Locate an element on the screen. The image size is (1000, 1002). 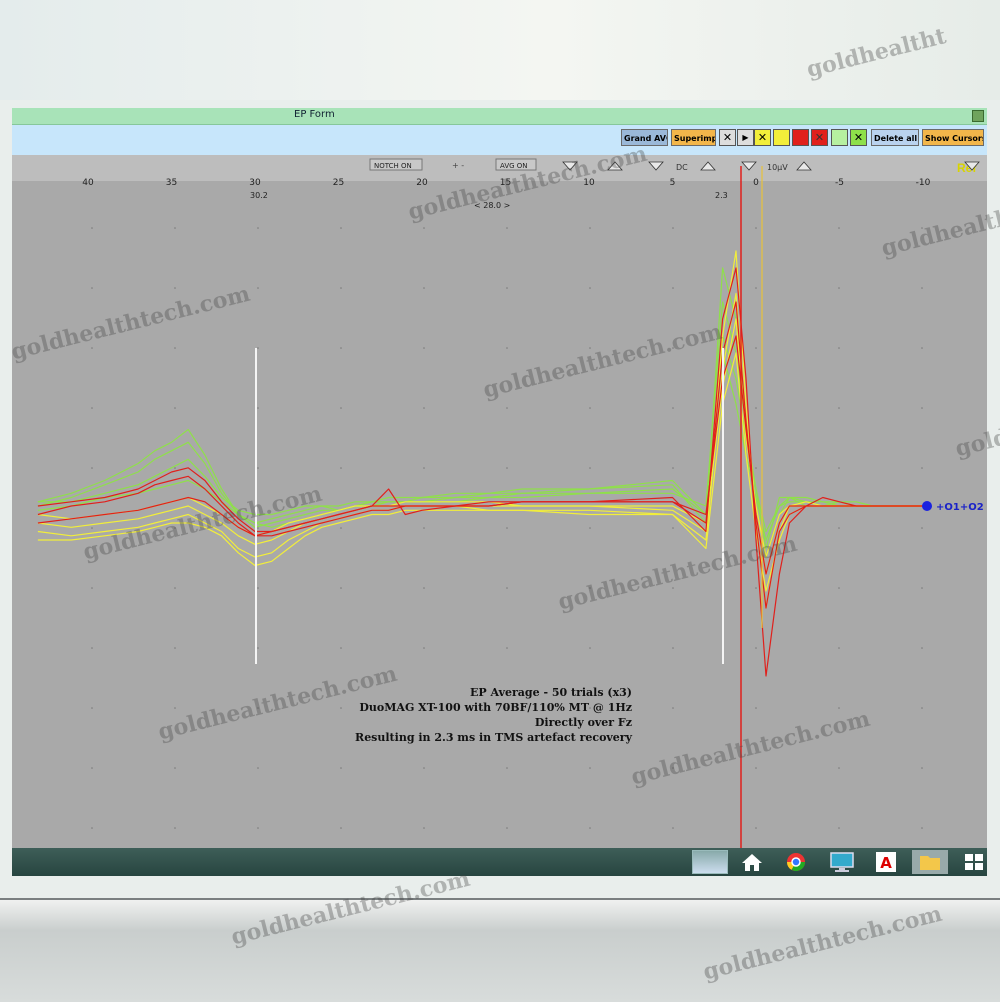
cursor-right-value: 2.3 is located at coordinates (721, 195).